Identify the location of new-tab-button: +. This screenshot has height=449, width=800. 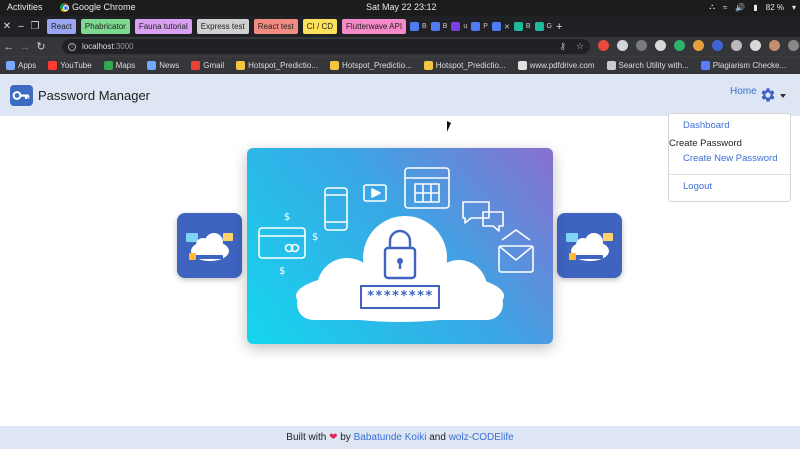
(559, 26).